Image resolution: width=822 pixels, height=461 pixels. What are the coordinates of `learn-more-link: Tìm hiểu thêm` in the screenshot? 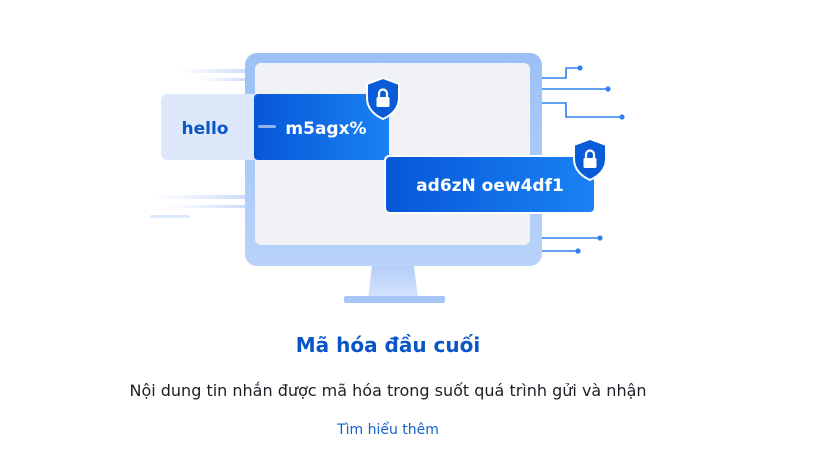 It's located at (388, 430).